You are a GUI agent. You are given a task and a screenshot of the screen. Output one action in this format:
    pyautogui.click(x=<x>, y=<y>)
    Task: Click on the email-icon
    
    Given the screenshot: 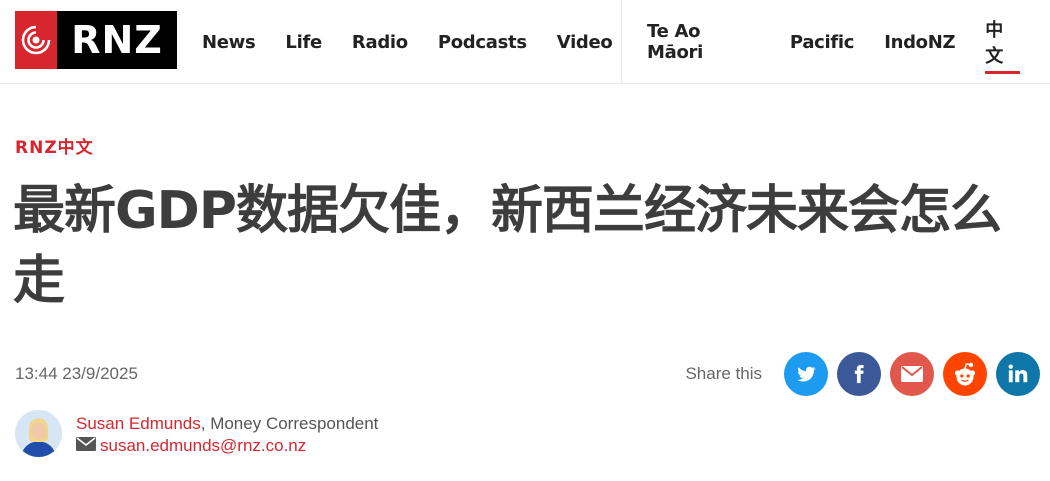 What is the action you would take?
    pyautogui.click(x=912, y=374)
    